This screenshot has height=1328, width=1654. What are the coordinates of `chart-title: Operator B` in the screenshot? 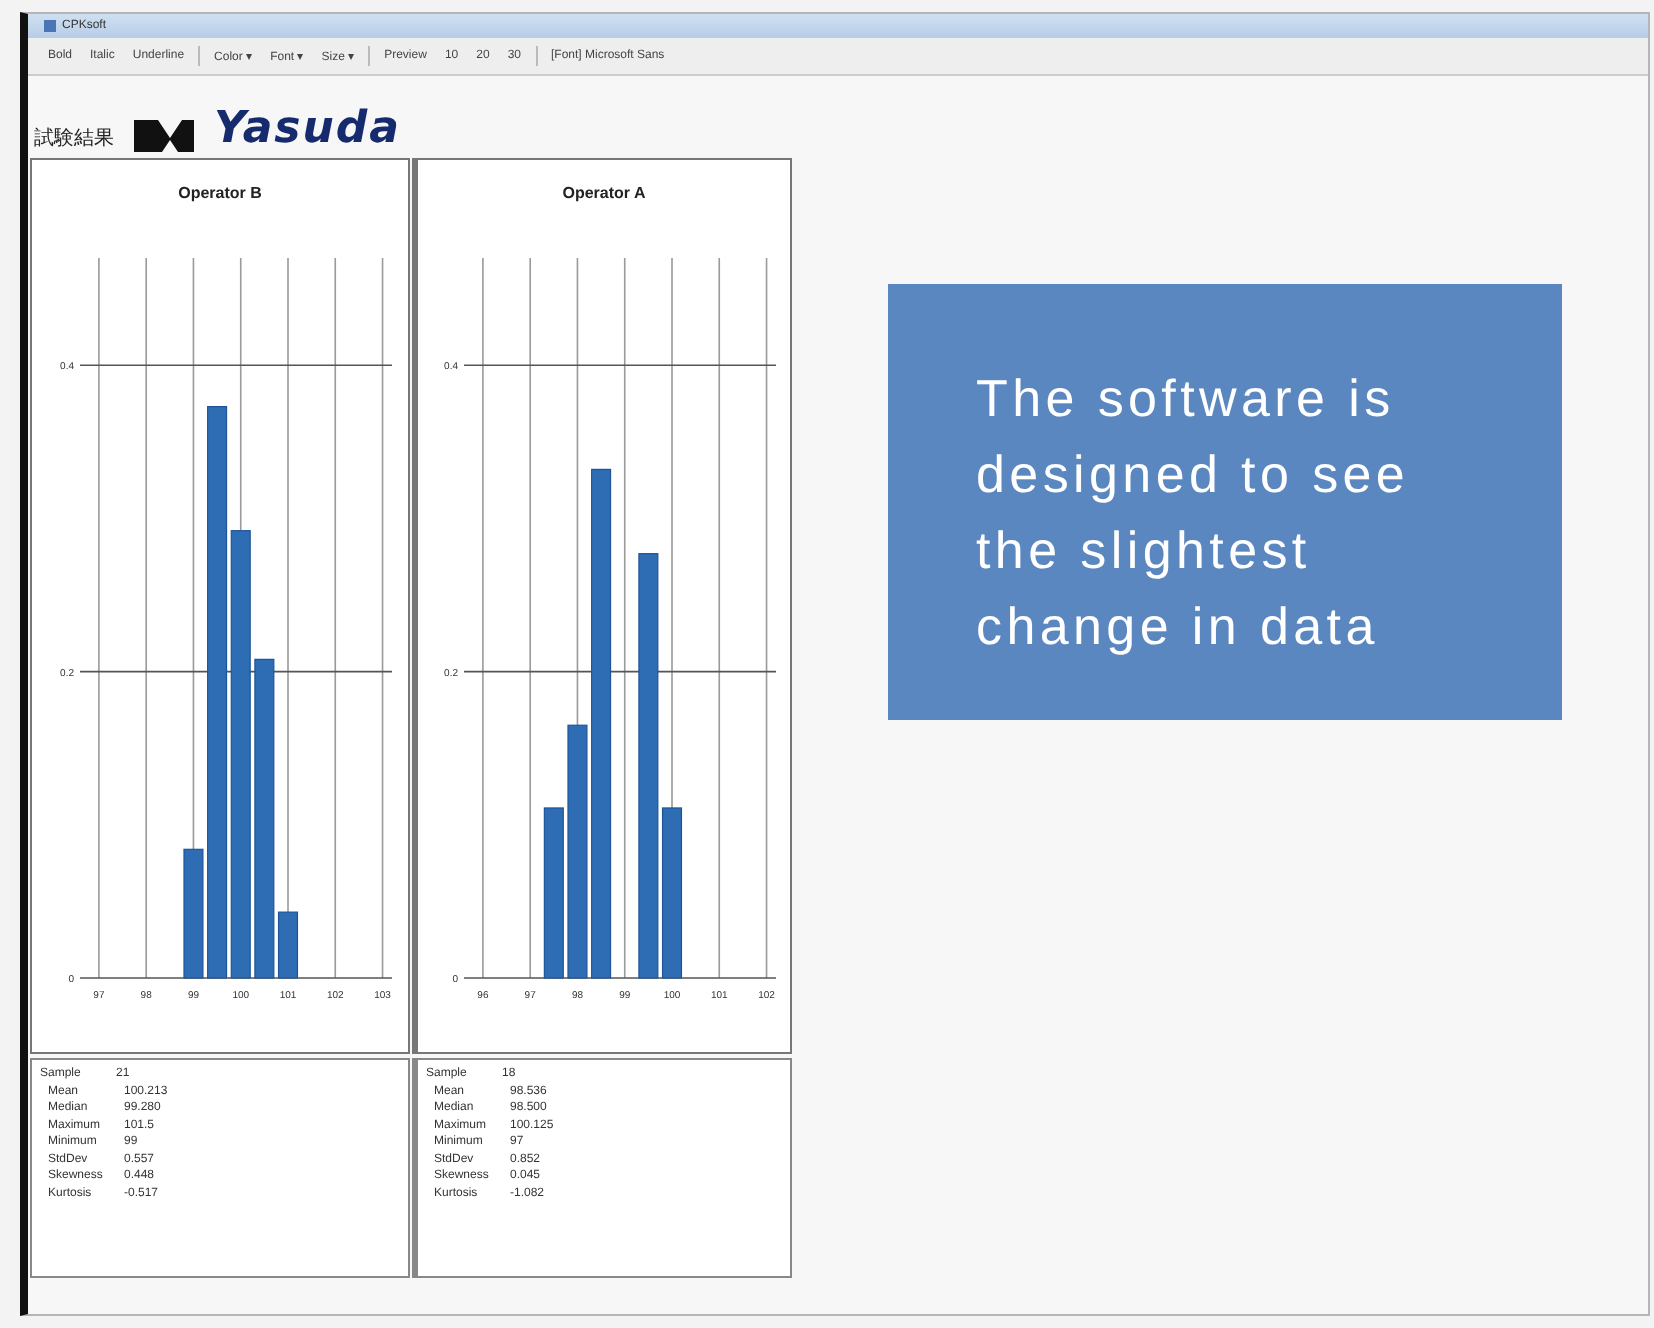 It's located at (220, 193).